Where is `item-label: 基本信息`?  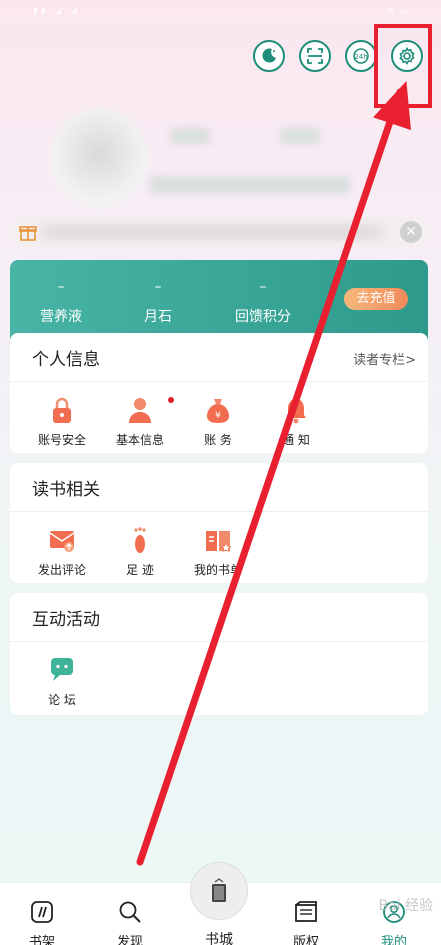
item-label: 基本信息 is located at coordinates (139, 440).